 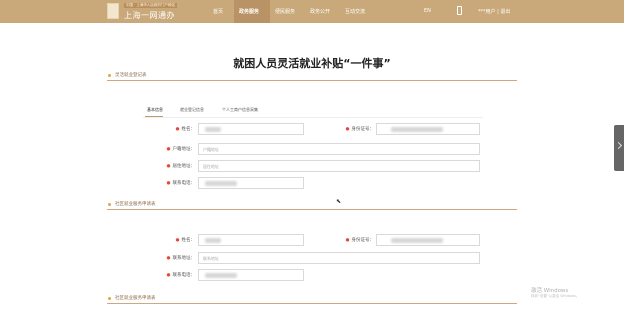 What do you see at coordinates (320, 11) in the screenshot?
I see `nav-item-gov-disclosure: 政务公开` at bounding box center [320, 11].